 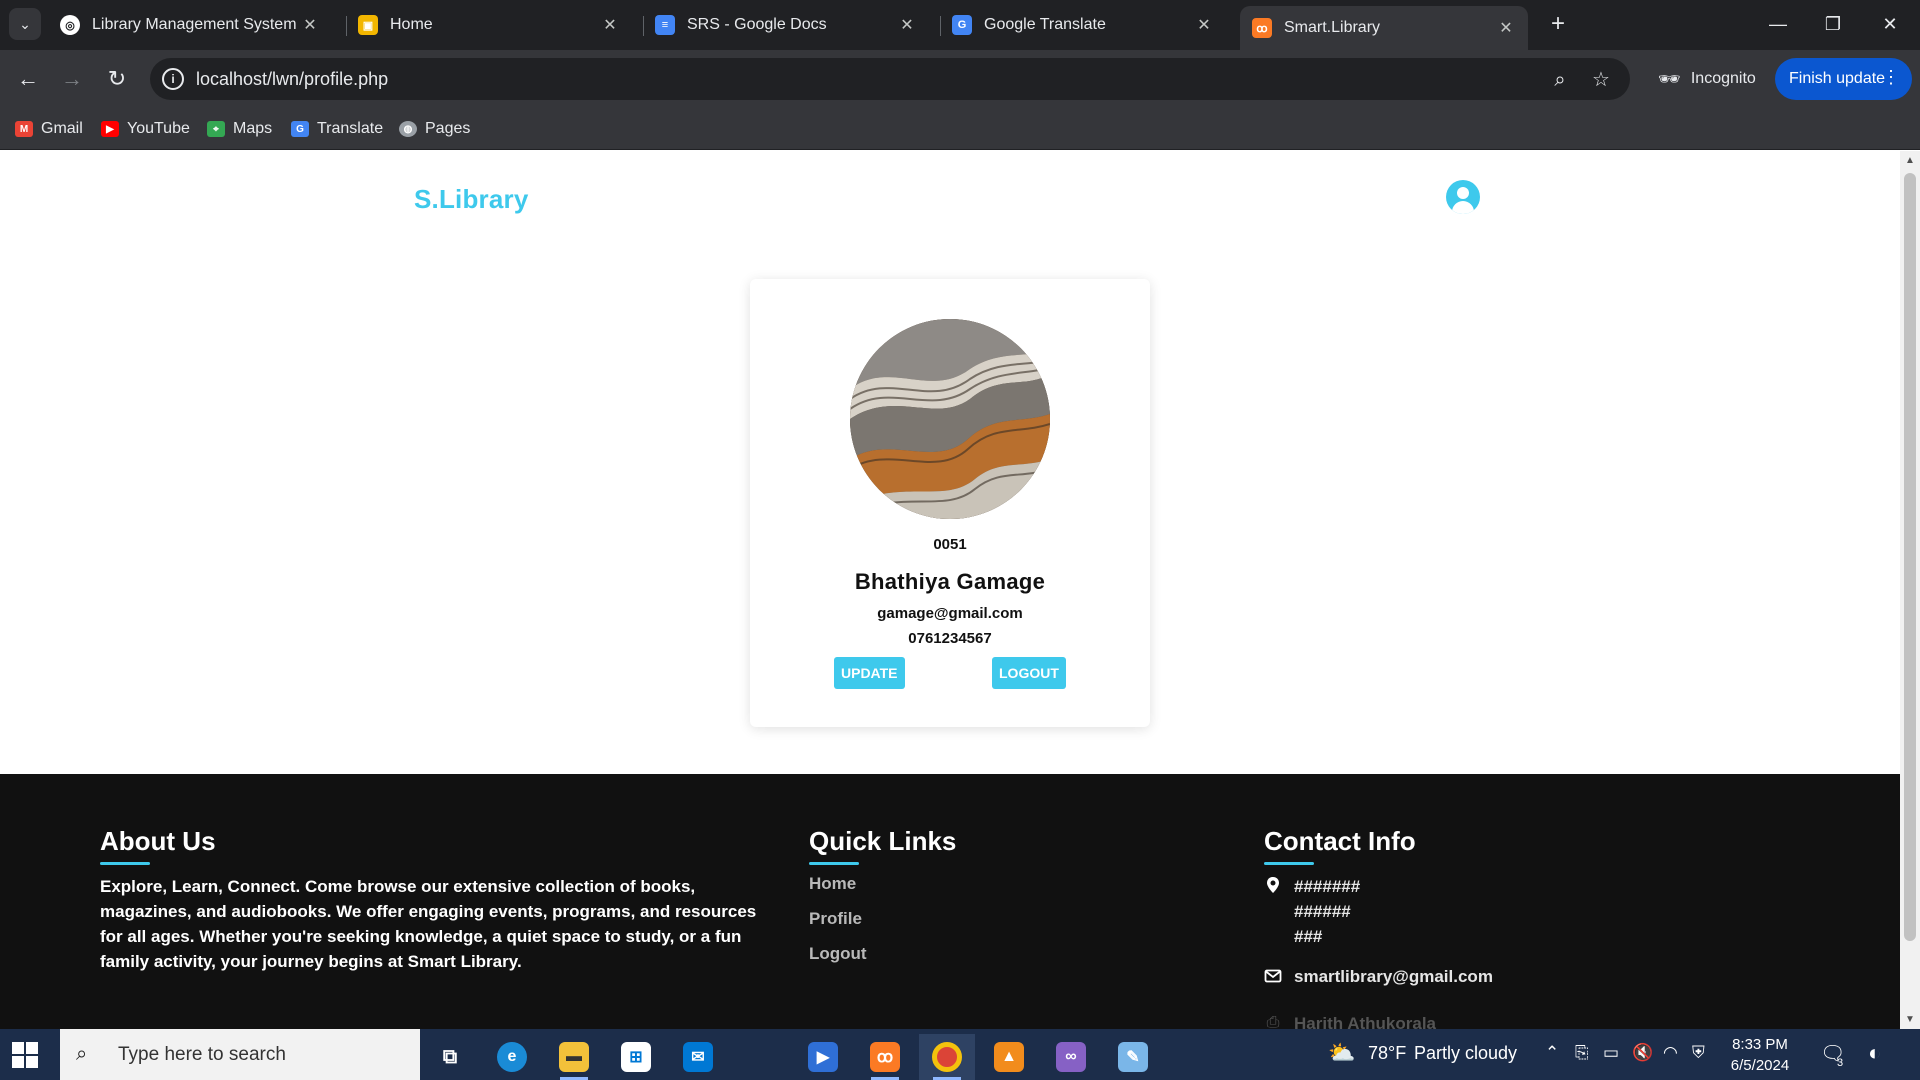 What do you see at coordinates (292, 79) in the screenshot?
I see `url-text: localhost/lwn/profile.php` at bounding box center [292, 79].